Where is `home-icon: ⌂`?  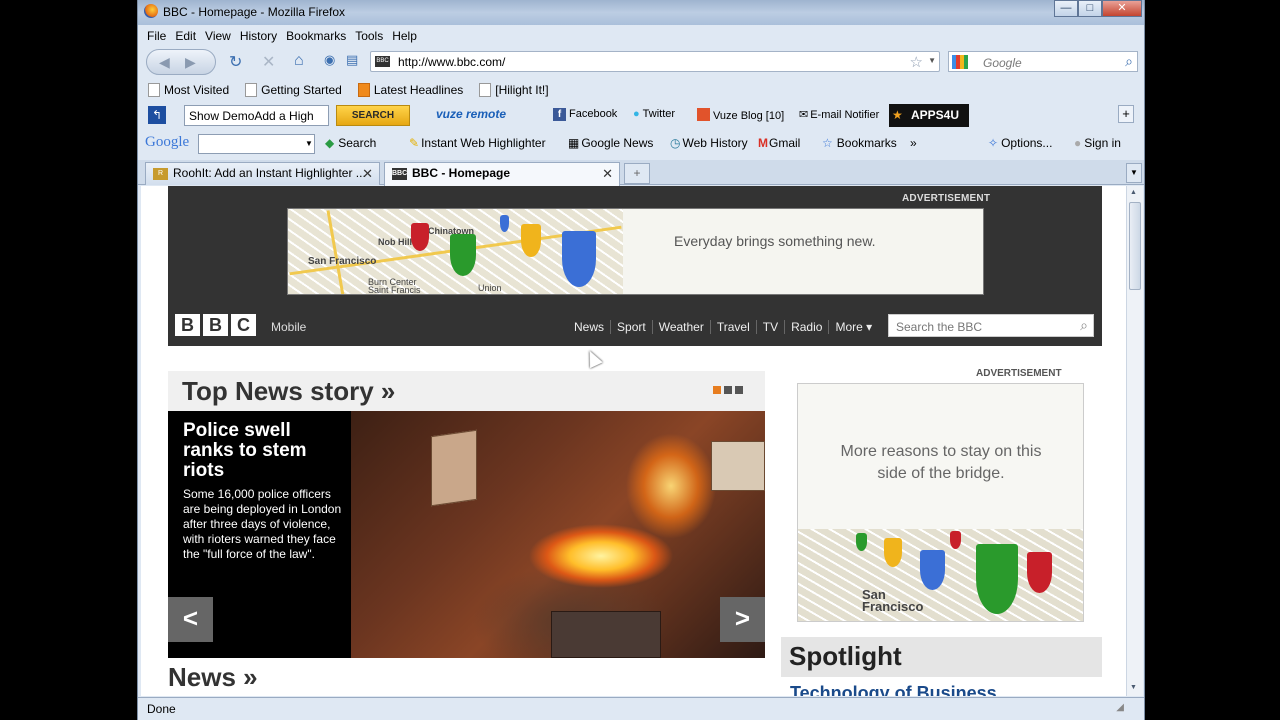 home-icon: ⌂ is located at coordinates (299, 61).